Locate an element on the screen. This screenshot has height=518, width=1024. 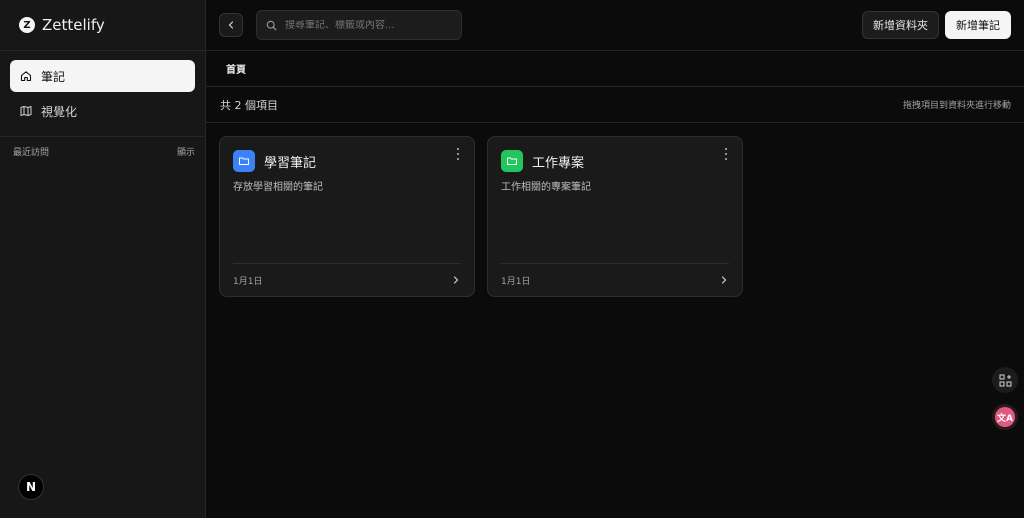
sidebar-nav: 筆記 視覺化 is located at coordinates (102, 89).